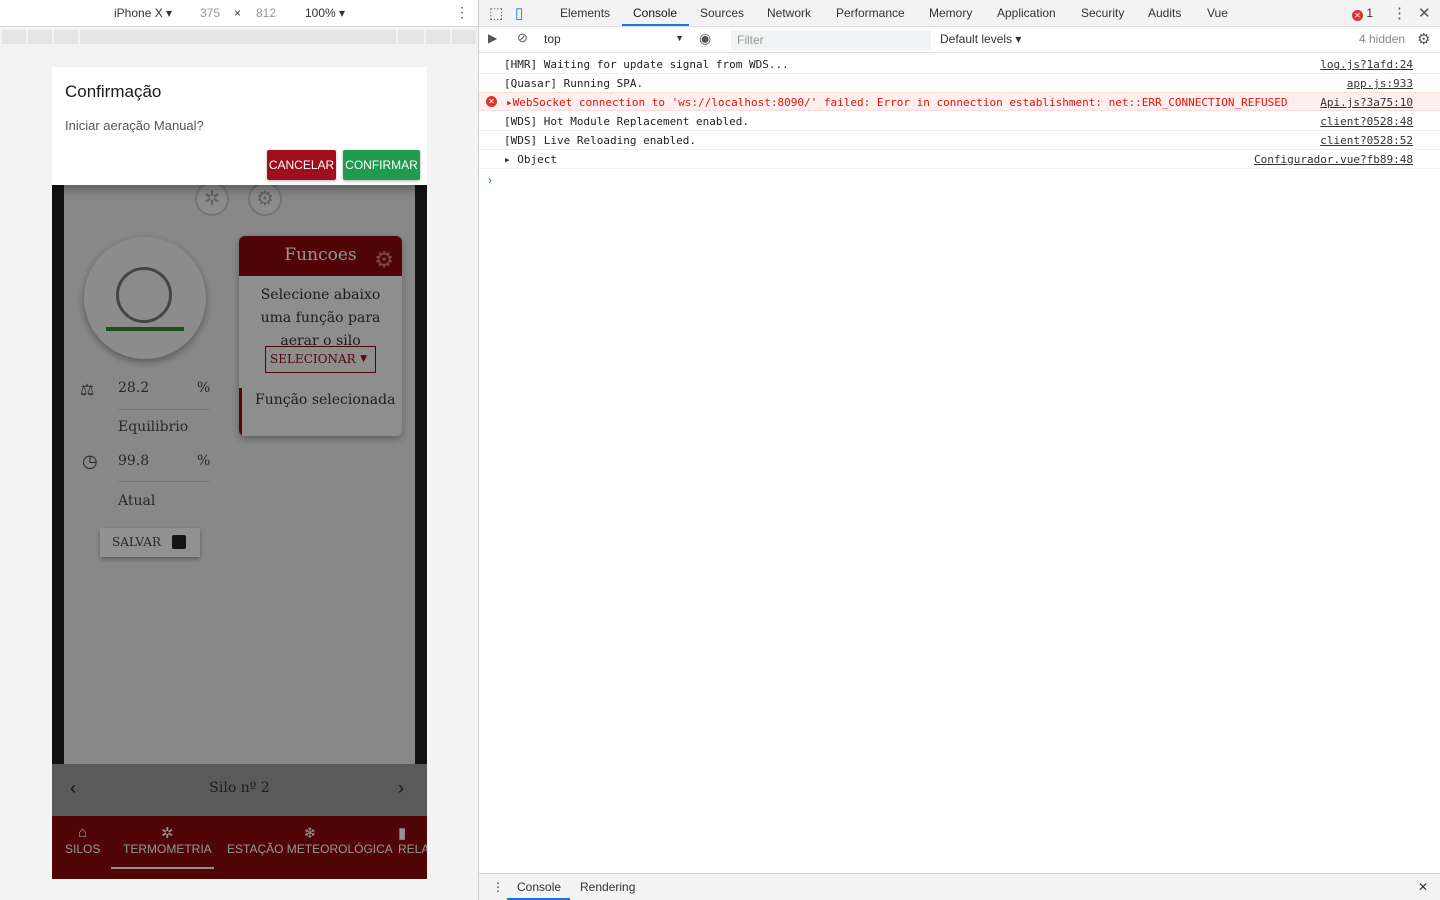 The image size is (1440, 900). Describe the element at coordinates (679, 38) in the screenshot. I see `caret-down-icon: ▼` at that location.